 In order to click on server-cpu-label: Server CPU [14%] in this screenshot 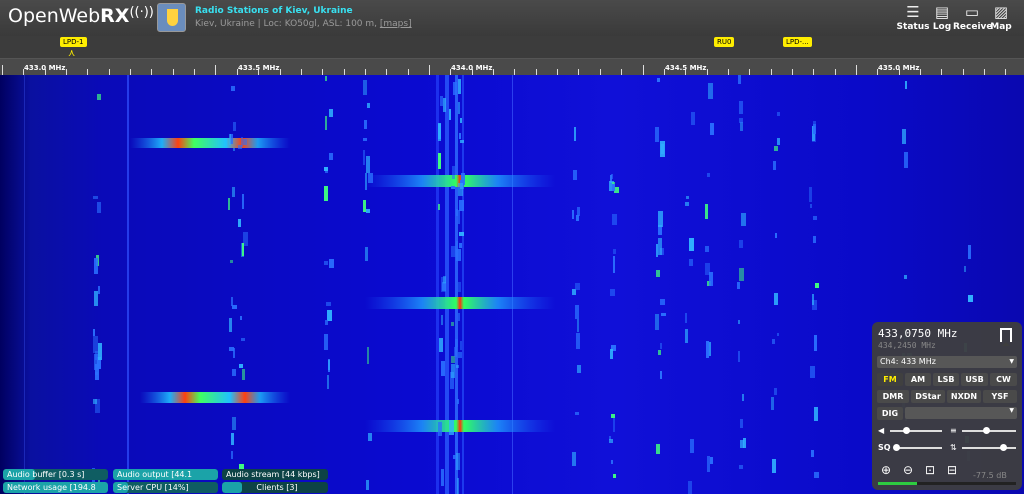, I will do `click(153, 487)`.